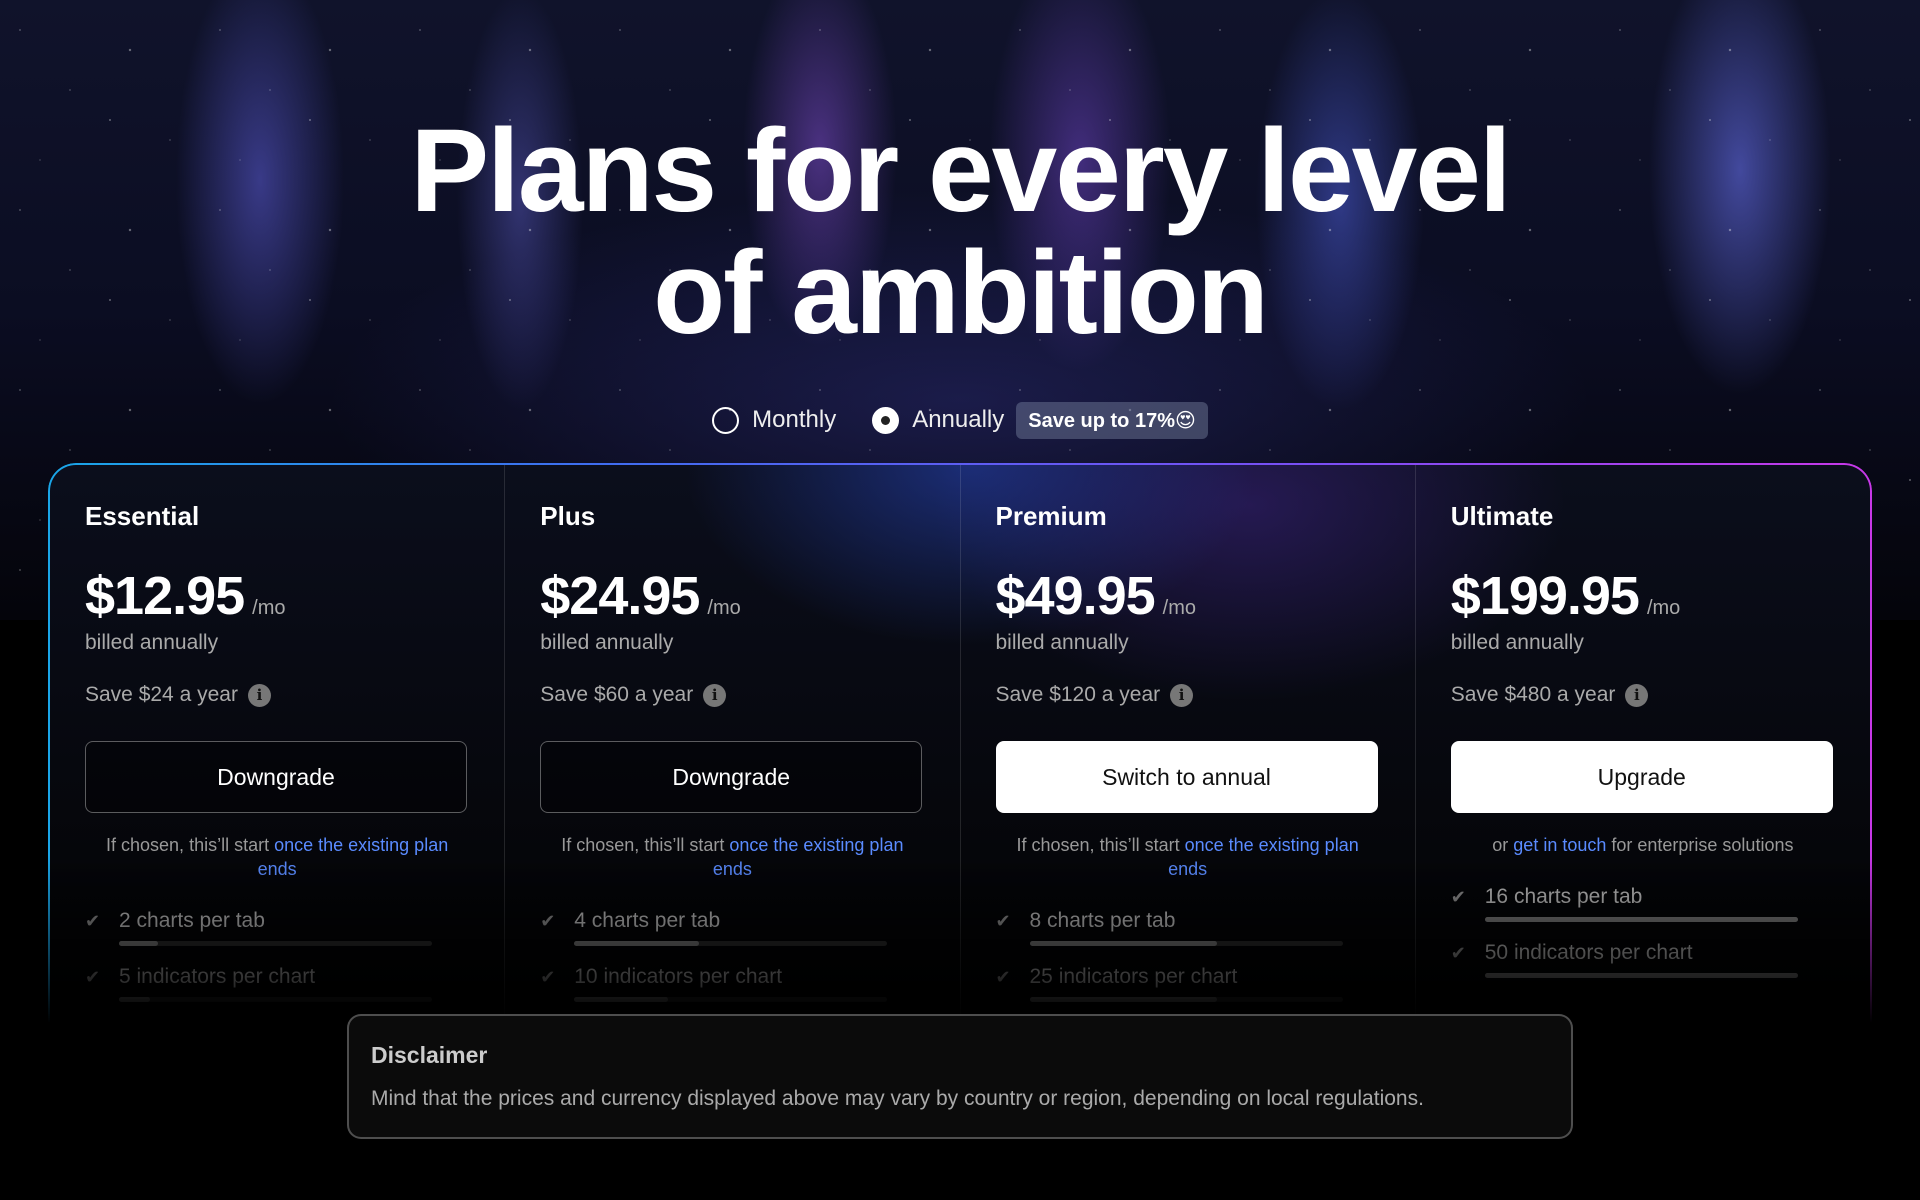 This screenshot has width=1920, height=1200. Describe the element at coordinates (1187, 926) in the screenshot. I see `feature-item: ✔ 8 charts per tab` at that location.